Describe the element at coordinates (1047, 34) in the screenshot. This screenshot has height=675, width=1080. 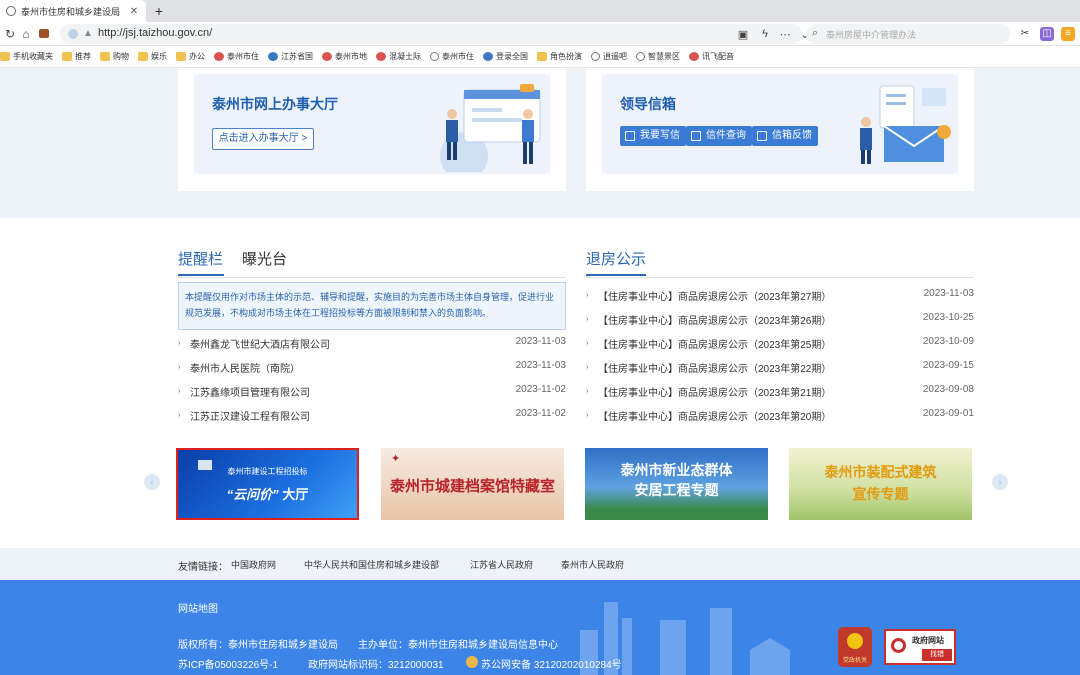
I see `plugin-icon: ◫` at that location.